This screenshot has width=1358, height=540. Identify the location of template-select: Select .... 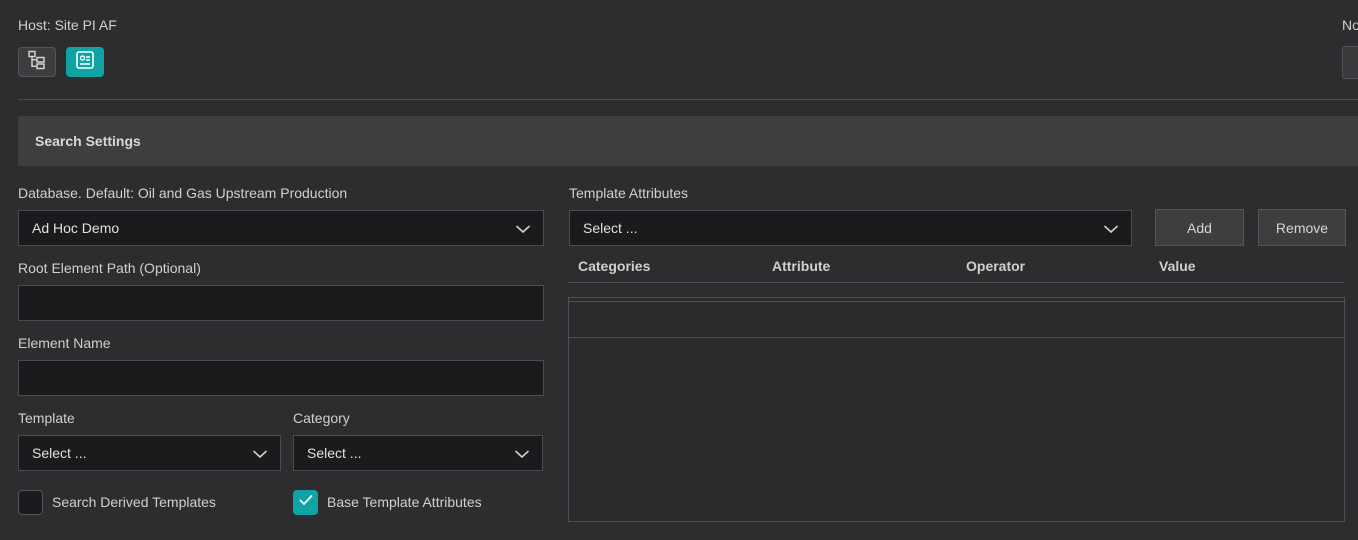
(149, 453).